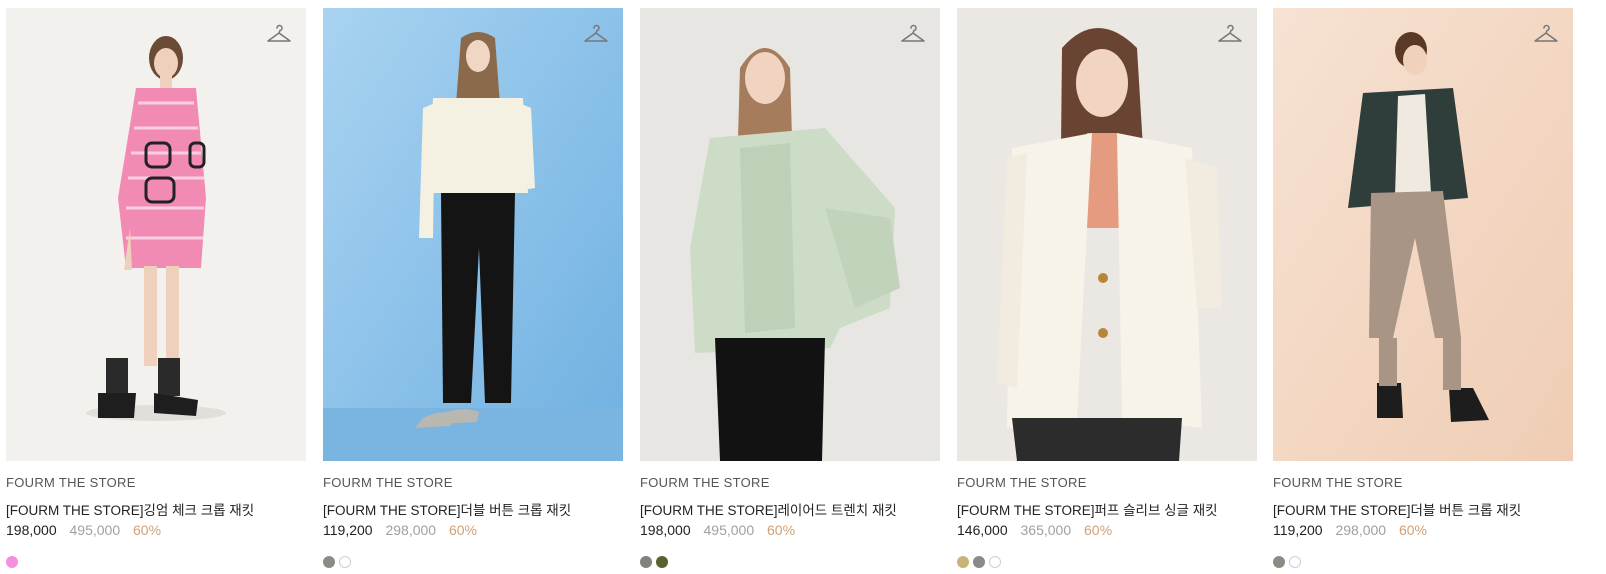  Describe the element at coordinates (156, 508) in the screenshot. I see `product-name: [FOURM THE STORE]깅엄 체크 크롭 재킷` at that location.